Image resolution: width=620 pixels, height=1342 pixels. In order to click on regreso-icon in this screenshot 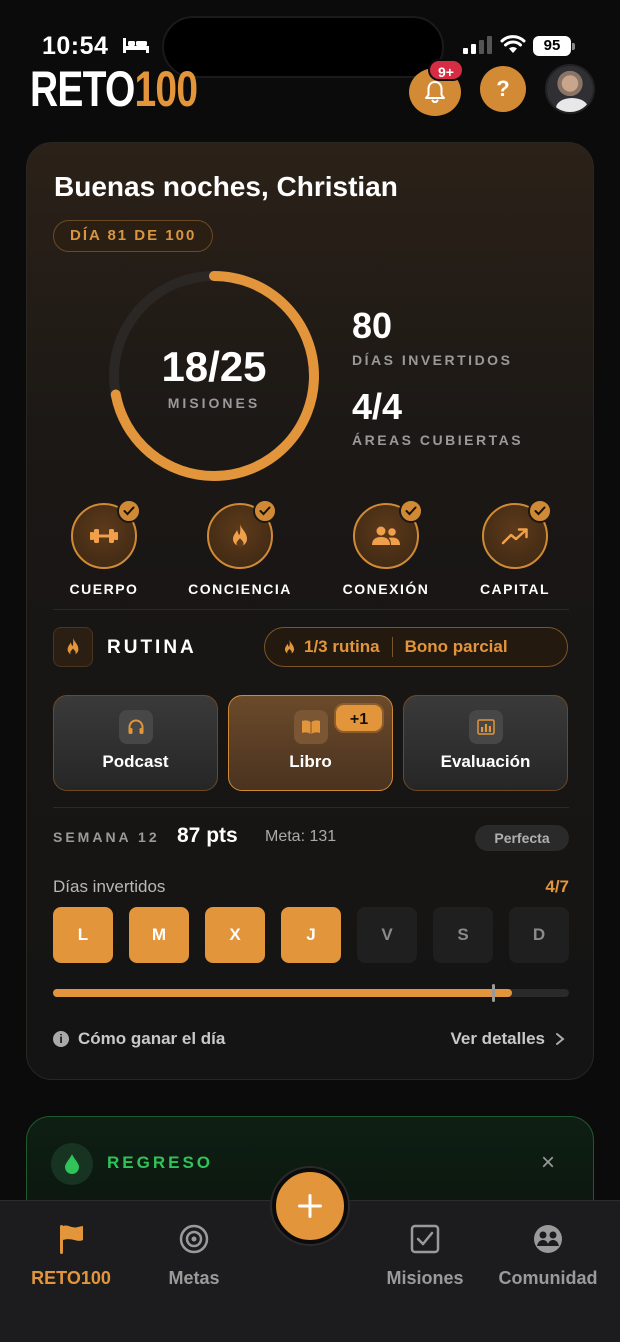, I will do `click(72, 1164)`.